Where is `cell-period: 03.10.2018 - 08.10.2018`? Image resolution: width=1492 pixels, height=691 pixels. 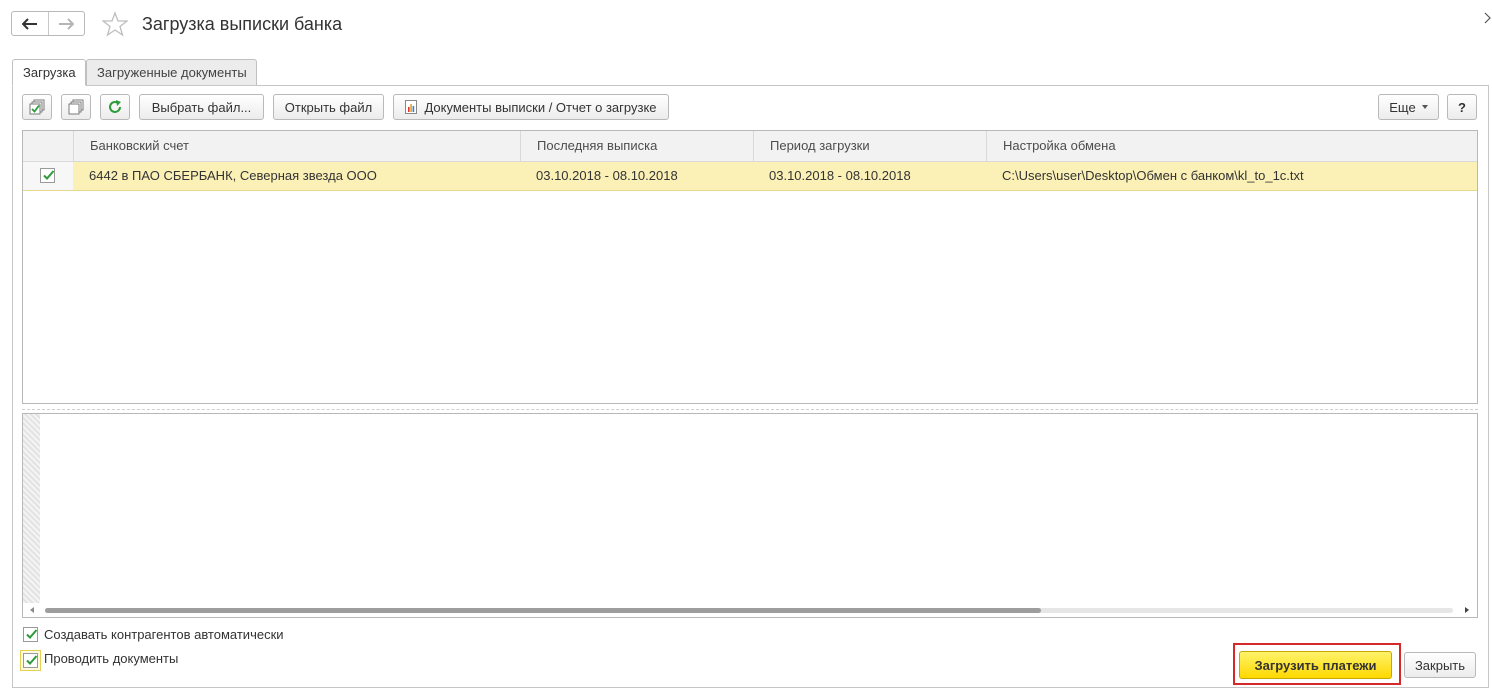 cell-period: 03.10.2018 - 08.10.2018 is located at coordinates (840, 175).